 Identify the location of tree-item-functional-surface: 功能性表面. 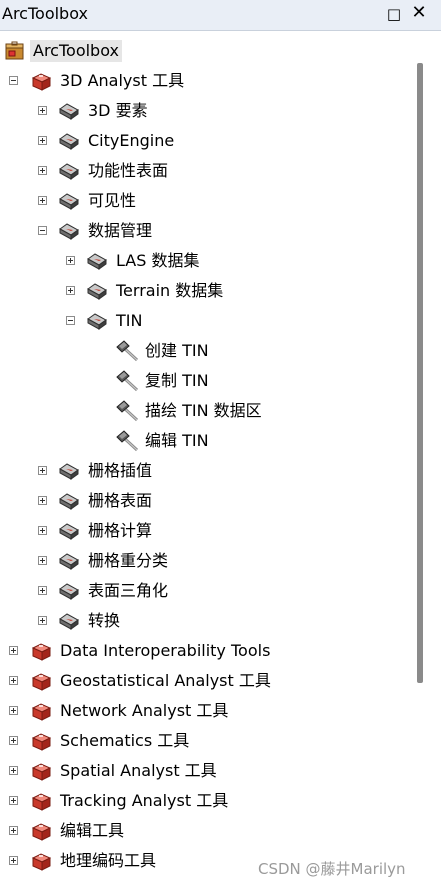
(210, 171).